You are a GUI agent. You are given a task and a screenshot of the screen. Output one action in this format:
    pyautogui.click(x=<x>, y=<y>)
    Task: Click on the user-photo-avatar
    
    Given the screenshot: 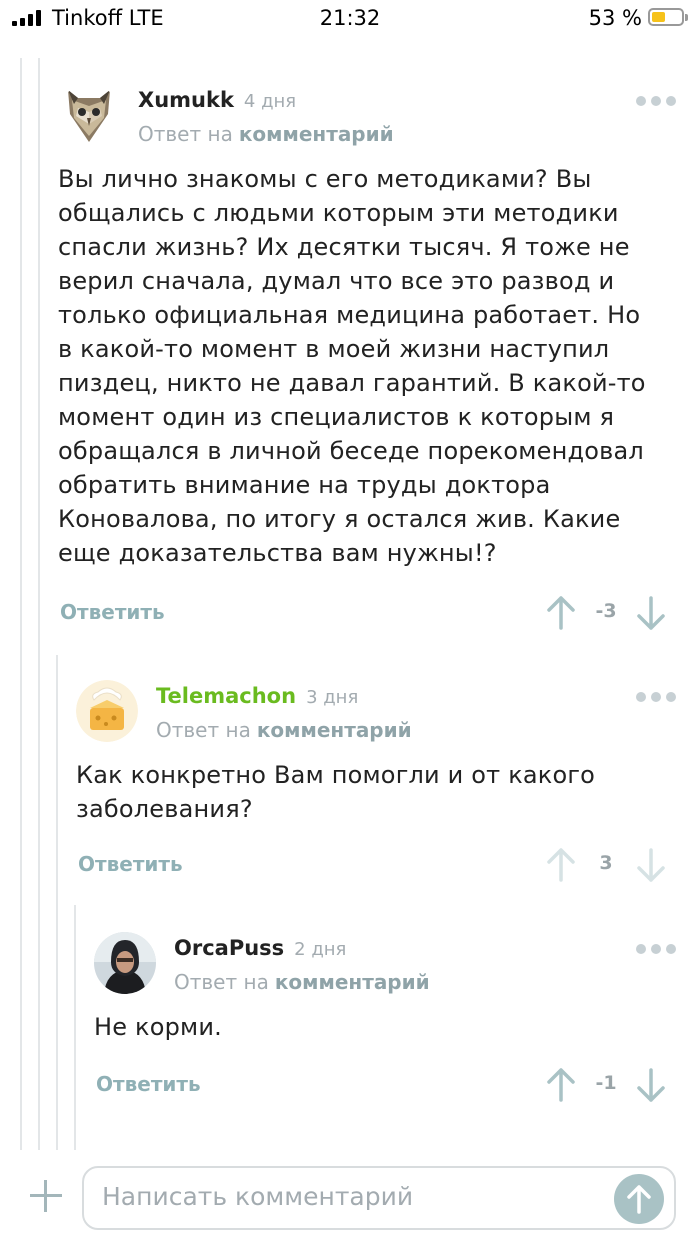 What is the action you would take?
    pyautogui.click(x=125, y=963)
    